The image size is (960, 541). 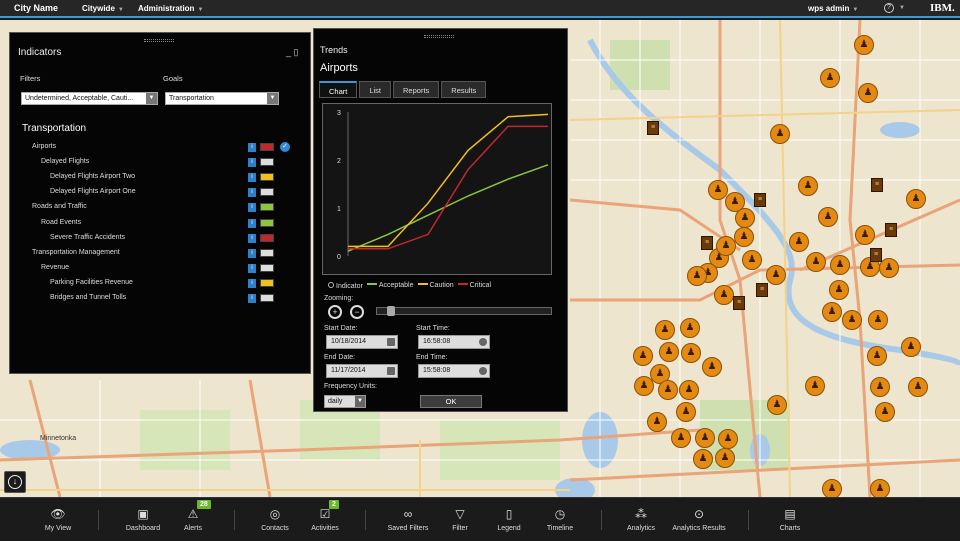 I want to click on indicator-row: Airports i ✓, so click(x=155, y=149).